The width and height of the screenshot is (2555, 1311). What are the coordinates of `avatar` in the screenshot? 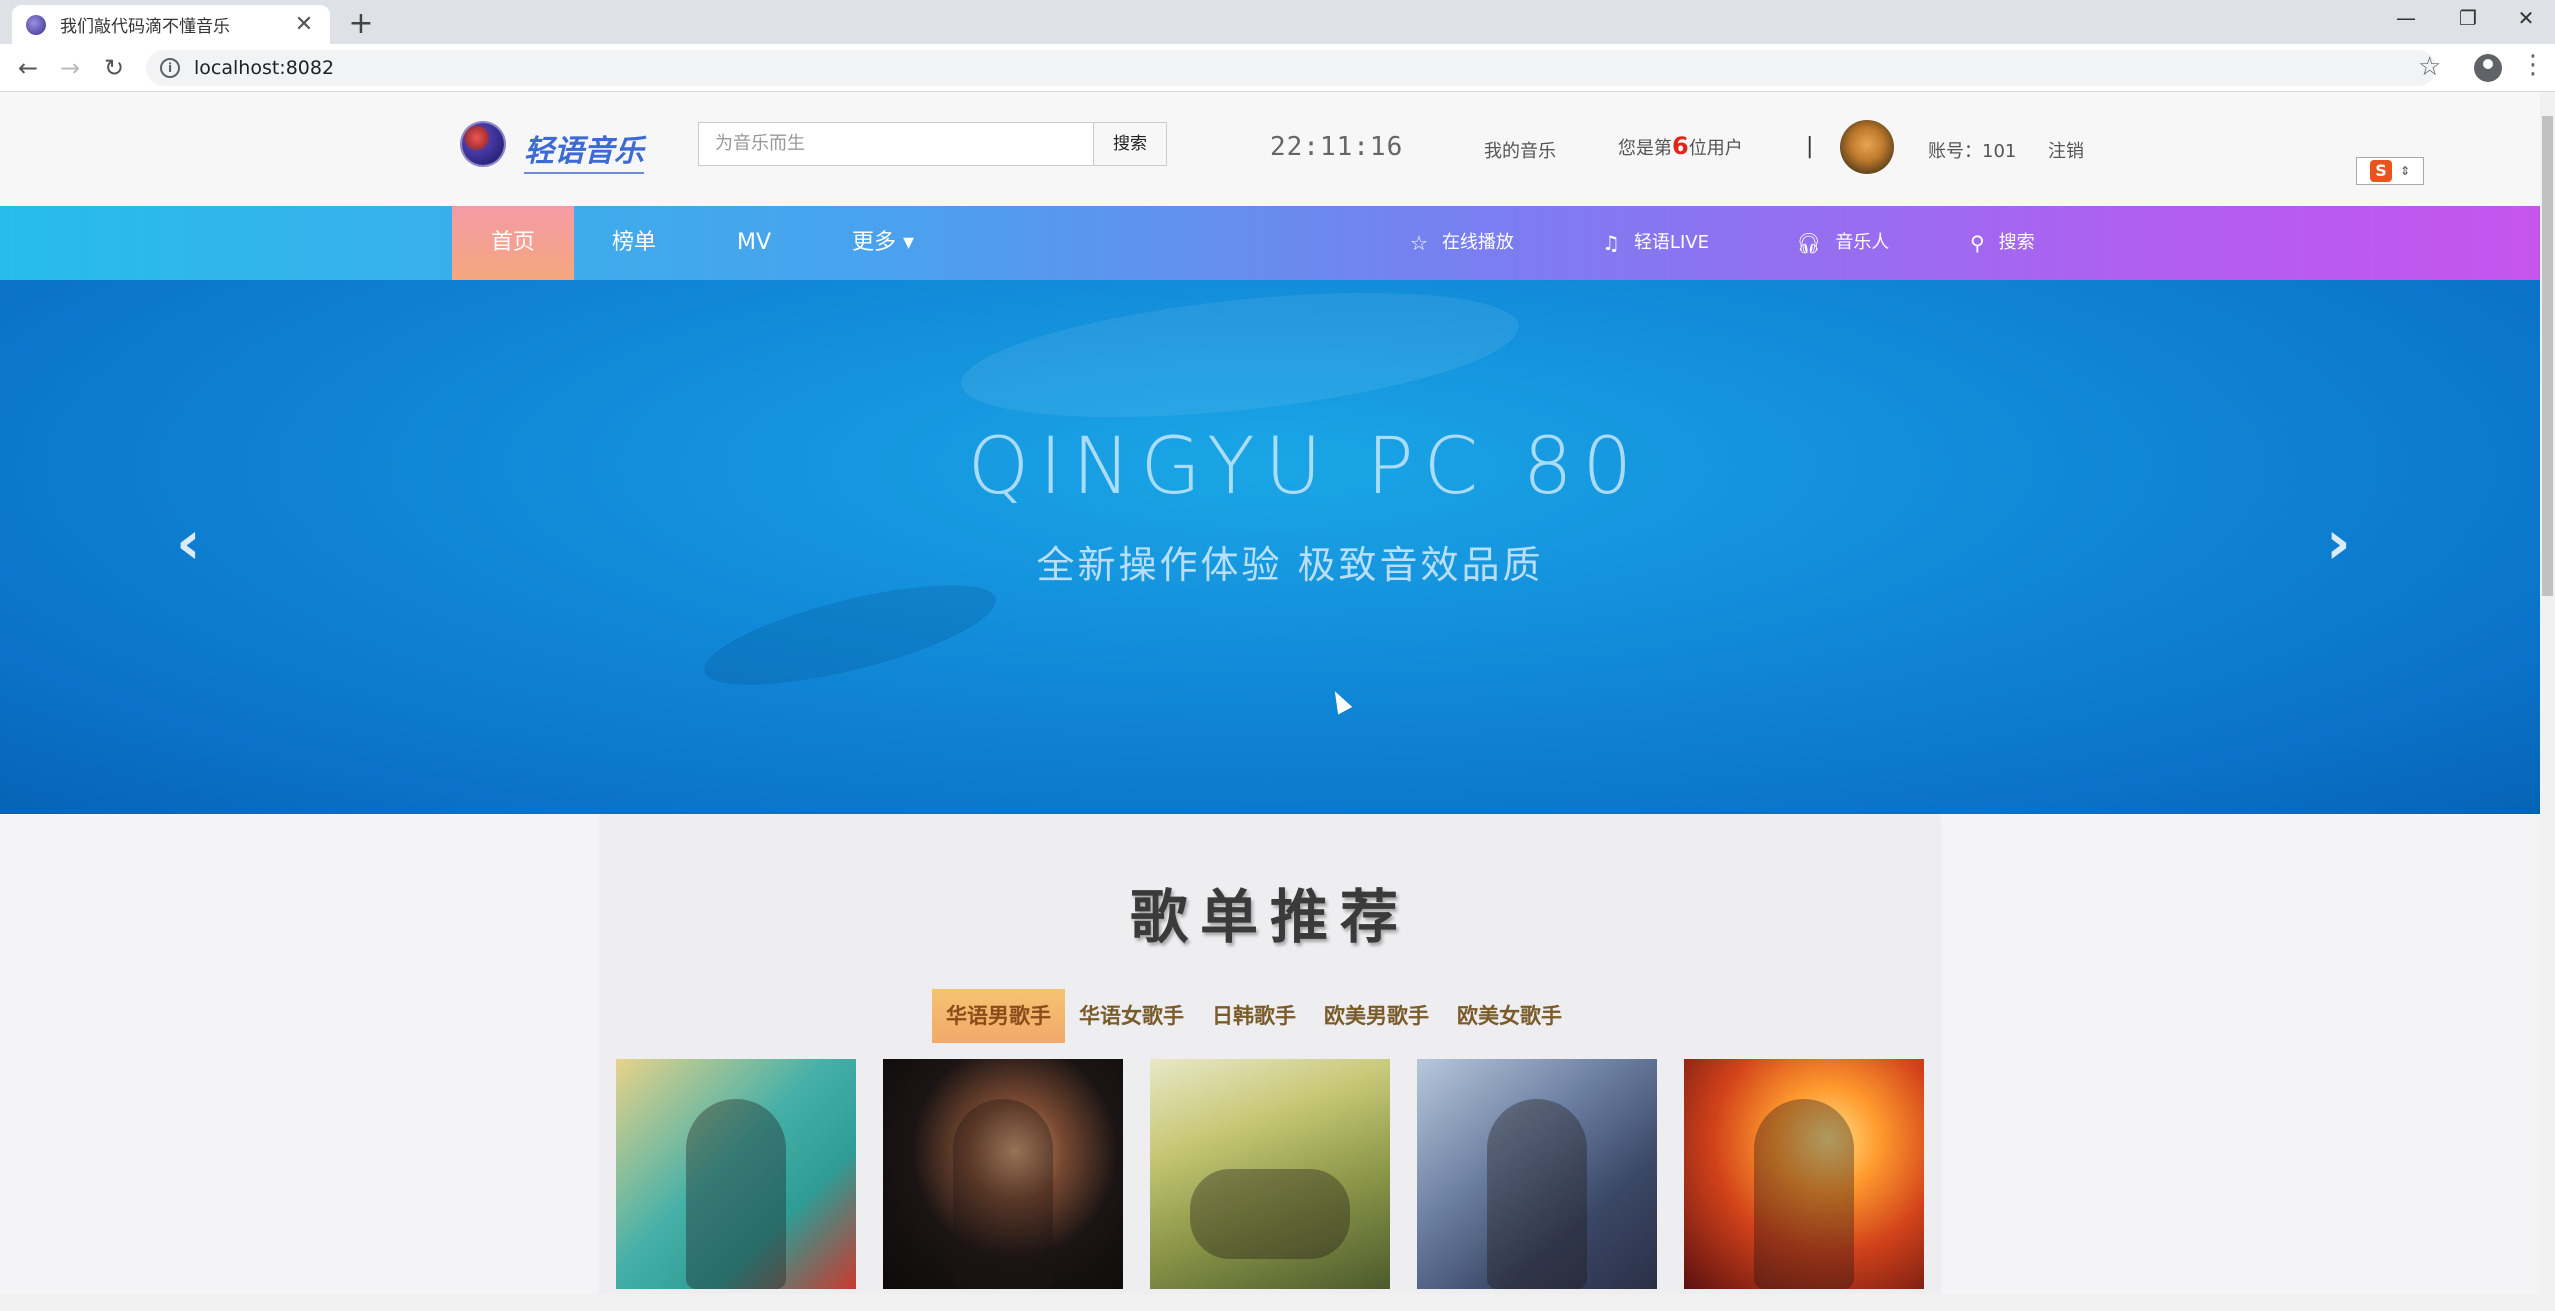 It's located at (1867, 147).